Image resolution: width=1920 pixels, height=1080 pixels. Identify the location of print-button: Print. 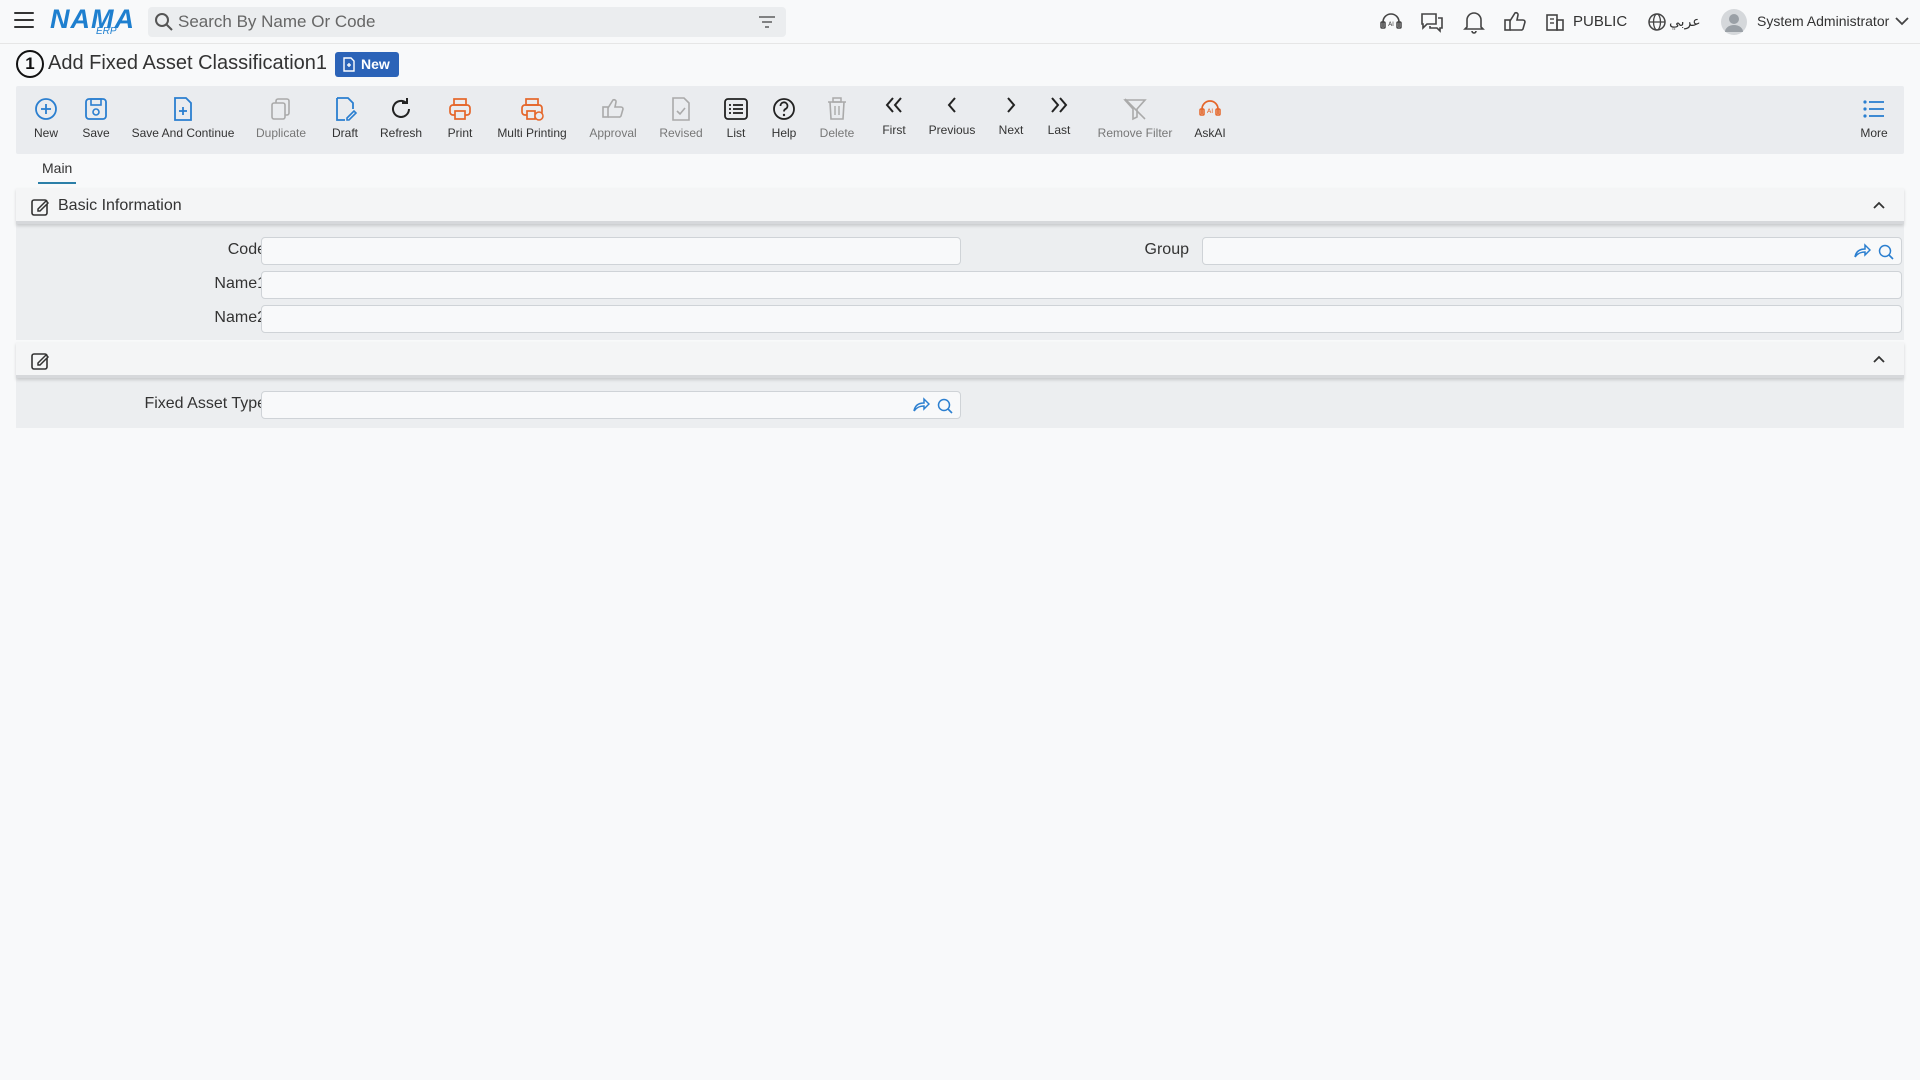
(460, 120).